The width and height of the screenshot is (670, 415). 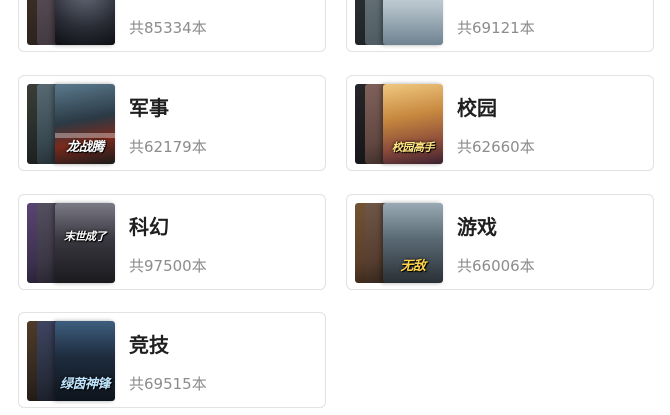 I want to click on category-card-military: 龙战腾 军事 共62179本, so click(x=172, y=123).